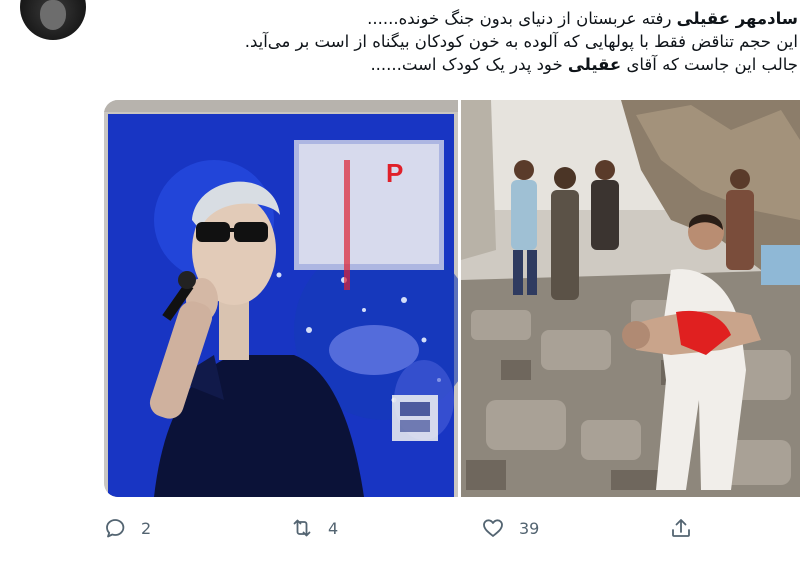  Describe the element at coordinates (53, 15) in the screenshot. I see `avatar-face` at that location.